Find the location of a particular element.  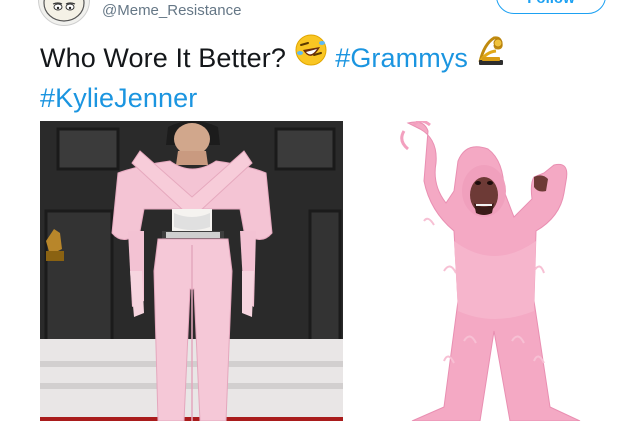

trophy-emoji-icon is located at coordinates (491, 55).